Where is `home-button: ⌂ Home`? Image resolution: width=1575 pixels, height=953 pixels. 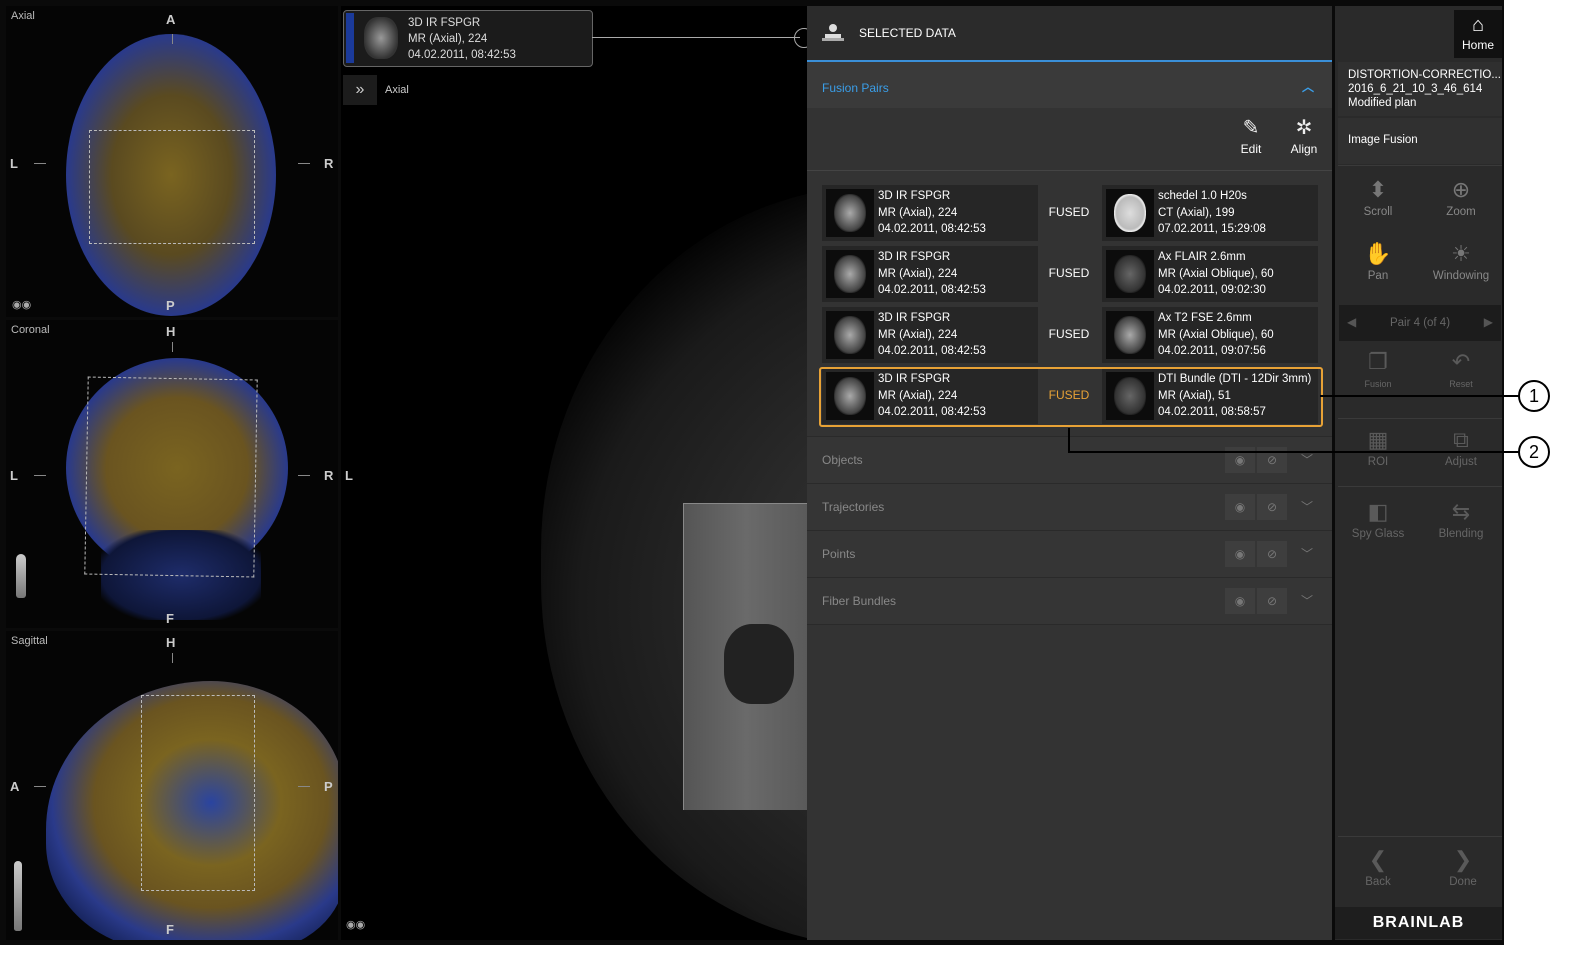 home-button: ⌂ Home is located at coordinates (1478, 34).